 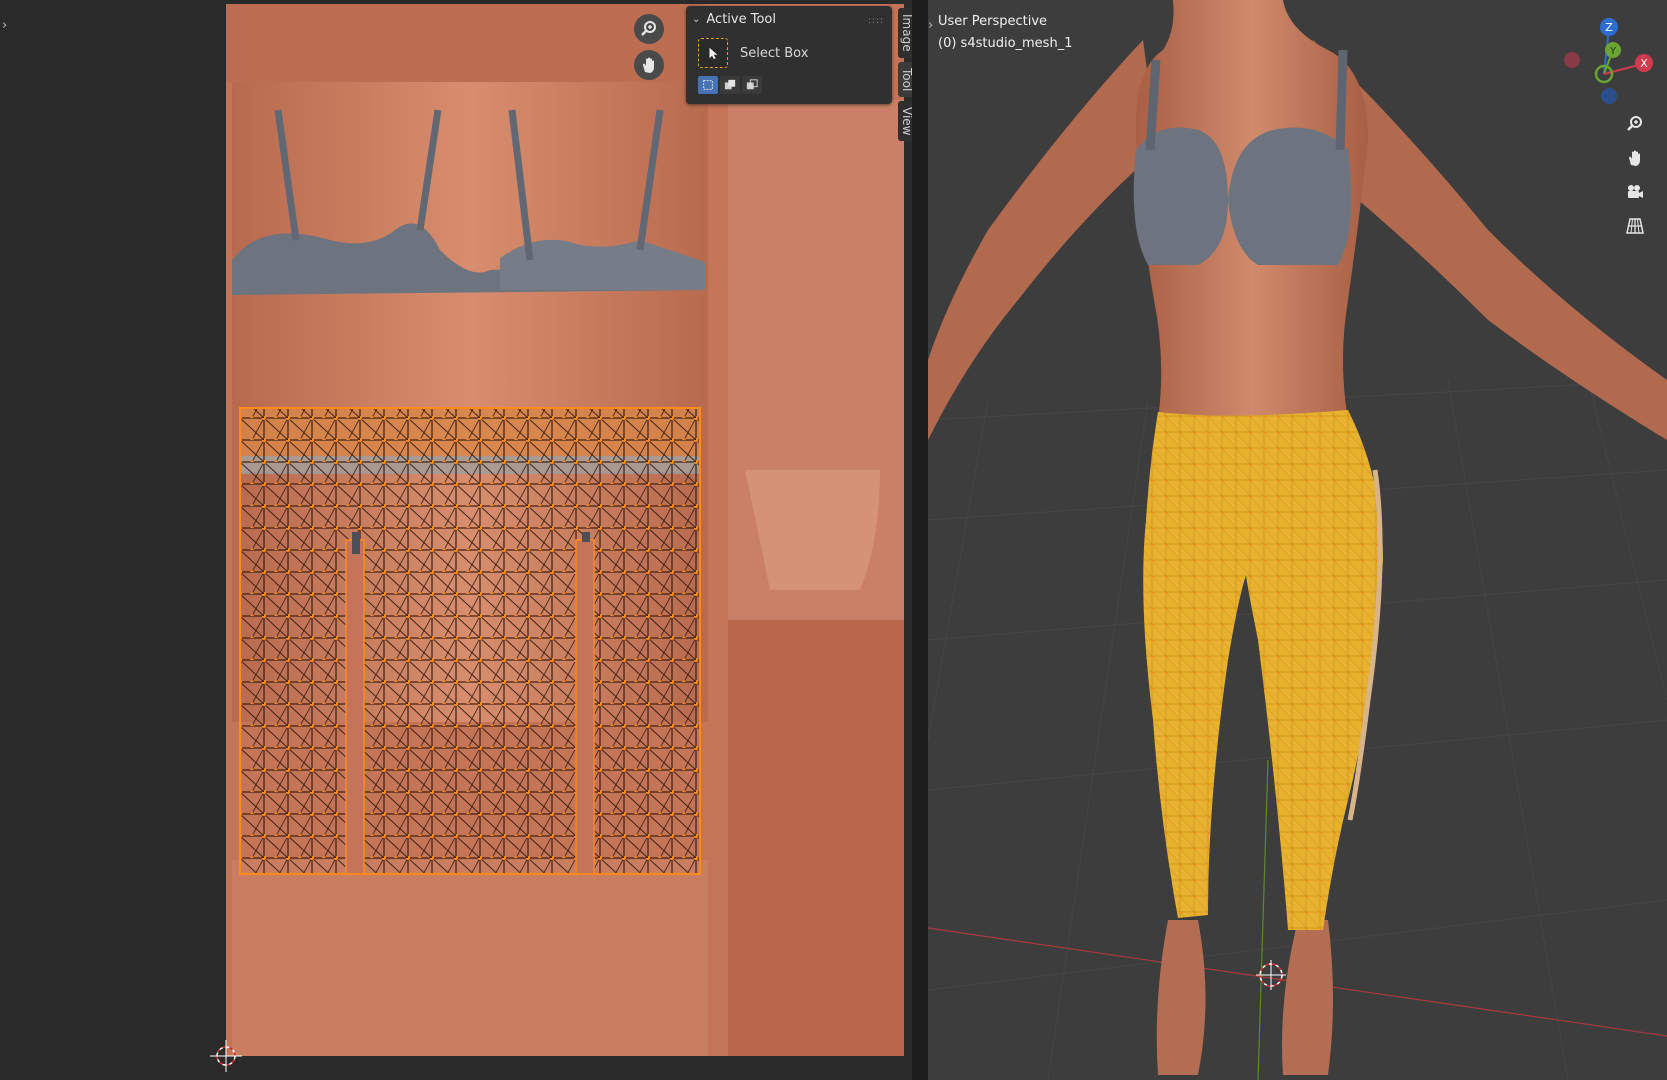 I want to click on navigation-gizmo: Z Y X, so click(x=1608, y=61).